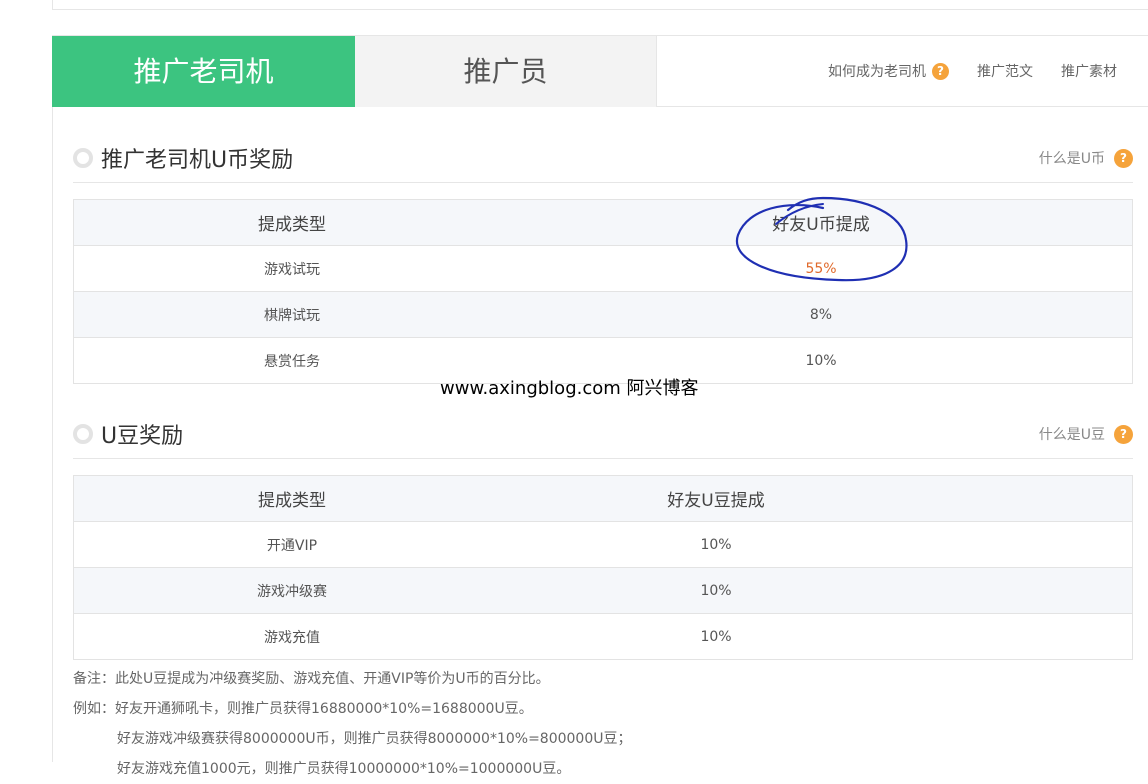 This screenshot has height=784, width=1148. Describe the element at coordinates (1089, 71) in the screenshot. I see `promo-material-link: 推广素材` at that location.